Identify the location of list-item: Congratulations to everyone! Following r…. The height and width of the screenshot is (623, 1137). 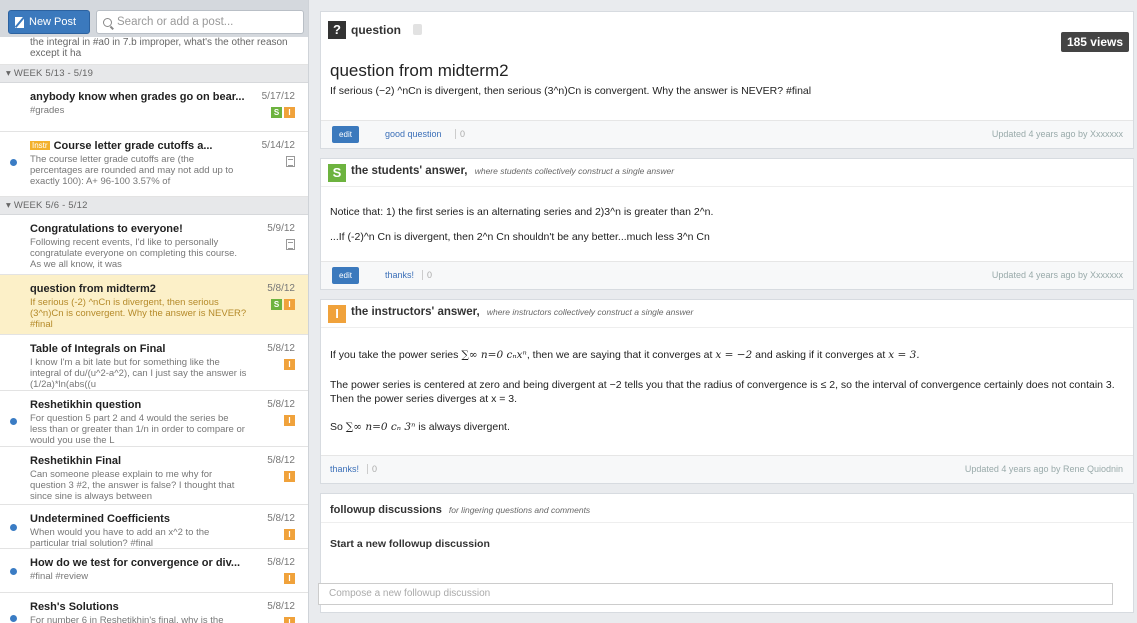
(154, 245).